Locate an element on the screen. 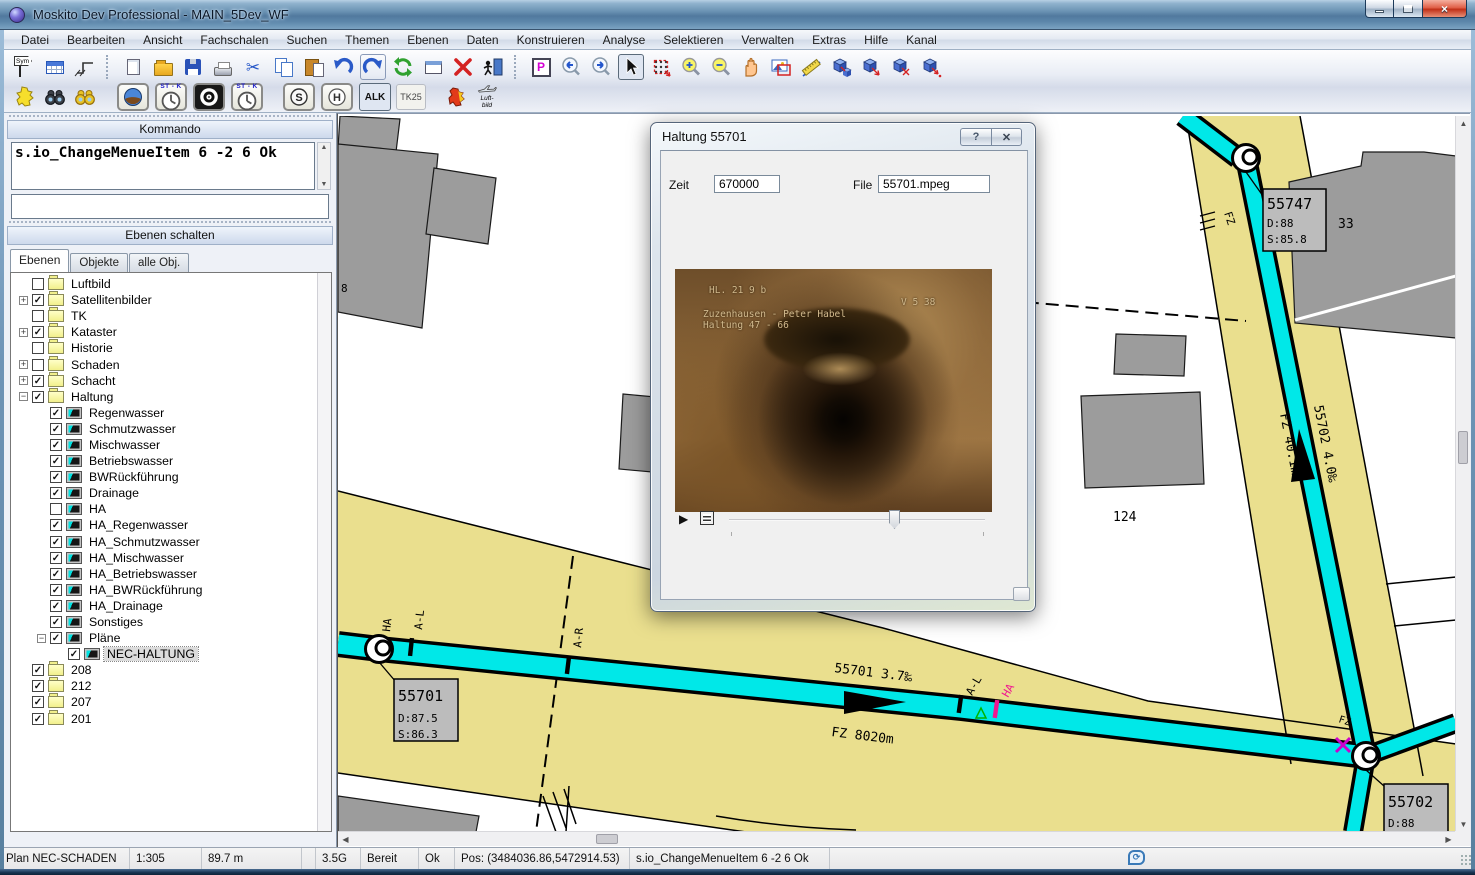  tree-scrollbar is located at coordinates (324, 552).